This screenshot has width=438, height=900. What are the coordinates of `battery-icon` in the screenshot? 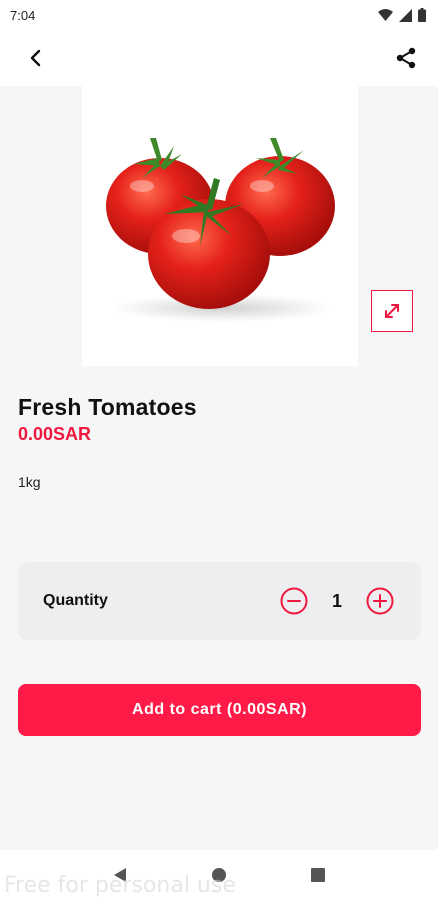 It's located at (422, 15).